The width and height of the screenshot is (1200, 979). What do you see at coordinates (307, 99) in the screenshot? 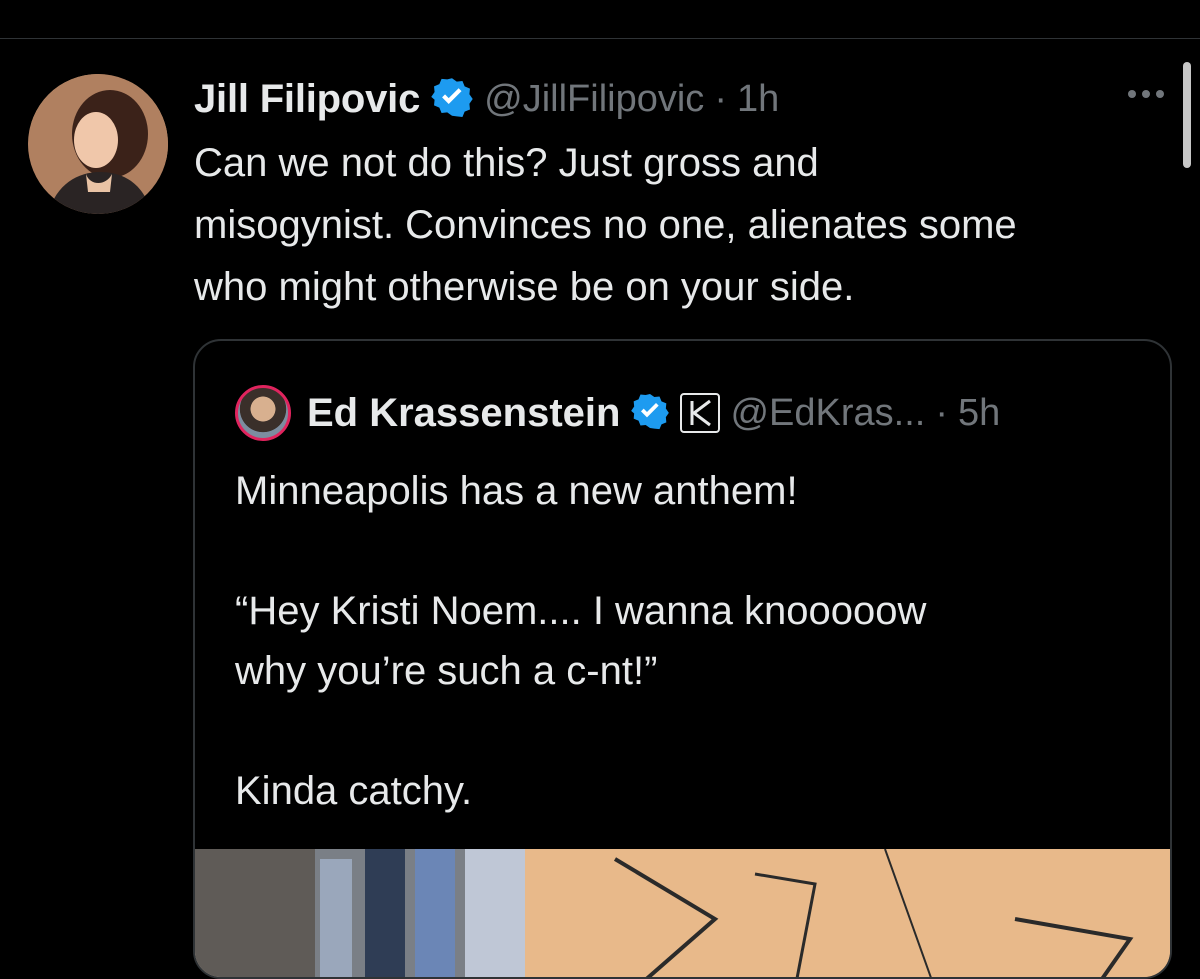
I see `author-name: Jill Filipovic` at bounding box center [307, 99].